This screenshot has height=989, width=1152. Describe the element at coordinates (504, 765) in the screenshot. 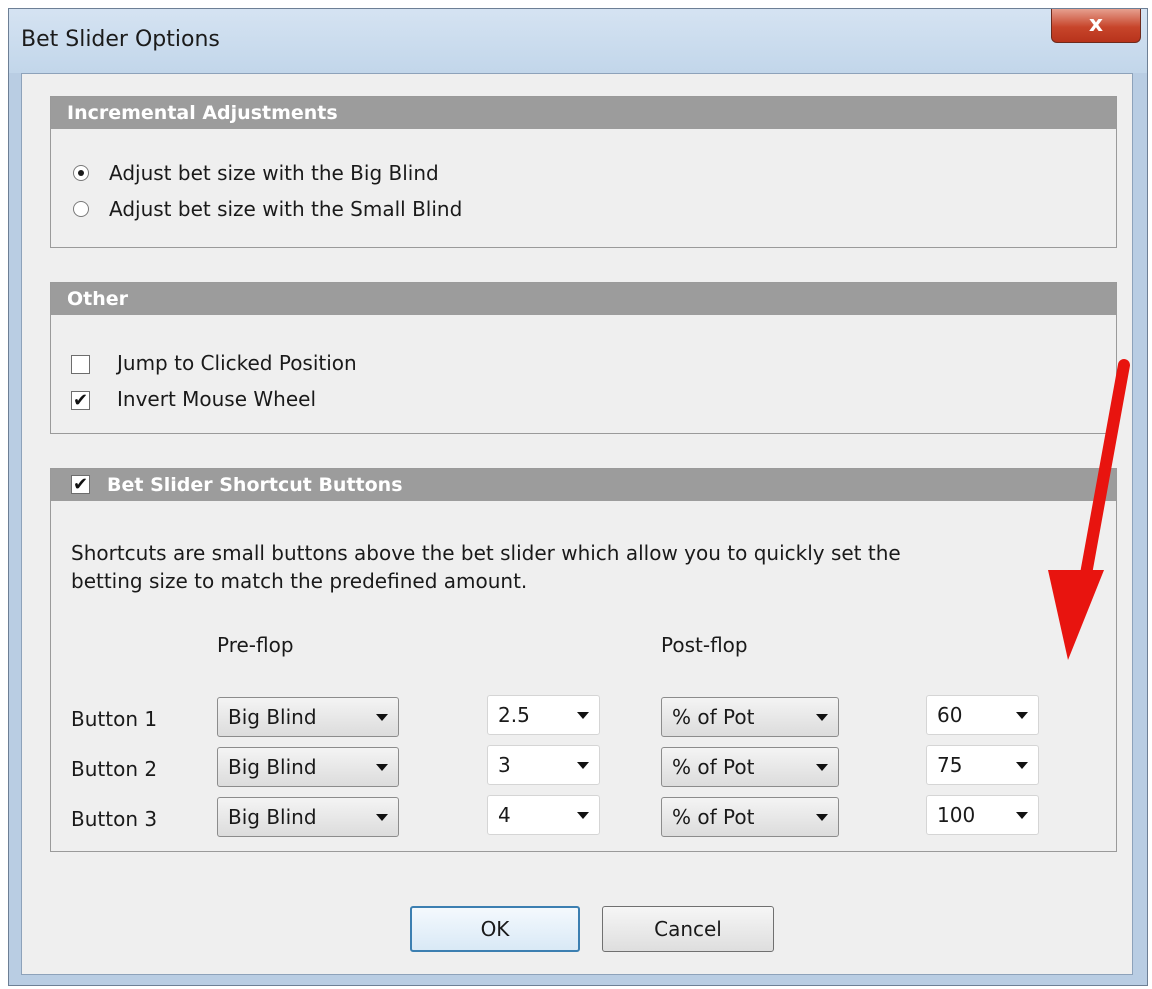

I see `preflop-amount-value: 3` at that location.